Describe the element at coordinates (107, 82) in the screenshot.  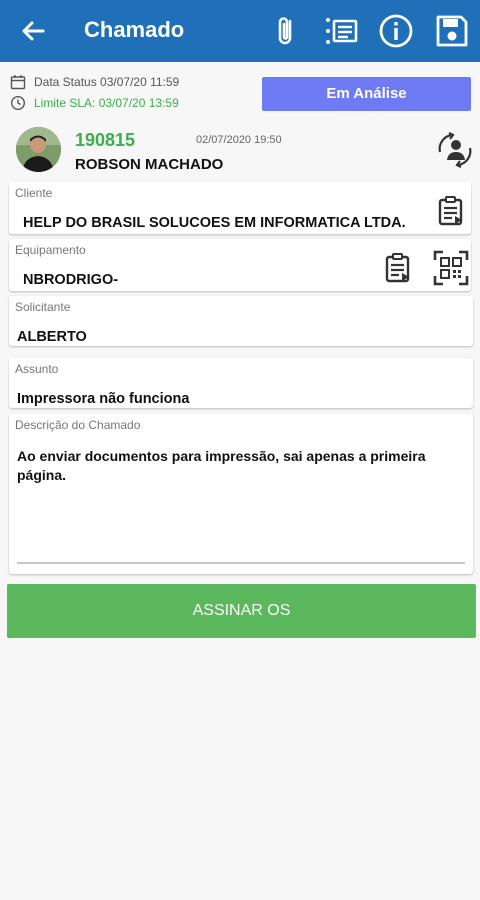
I see `data-status-text: Data Status 03/07/20 11:59` at that location.